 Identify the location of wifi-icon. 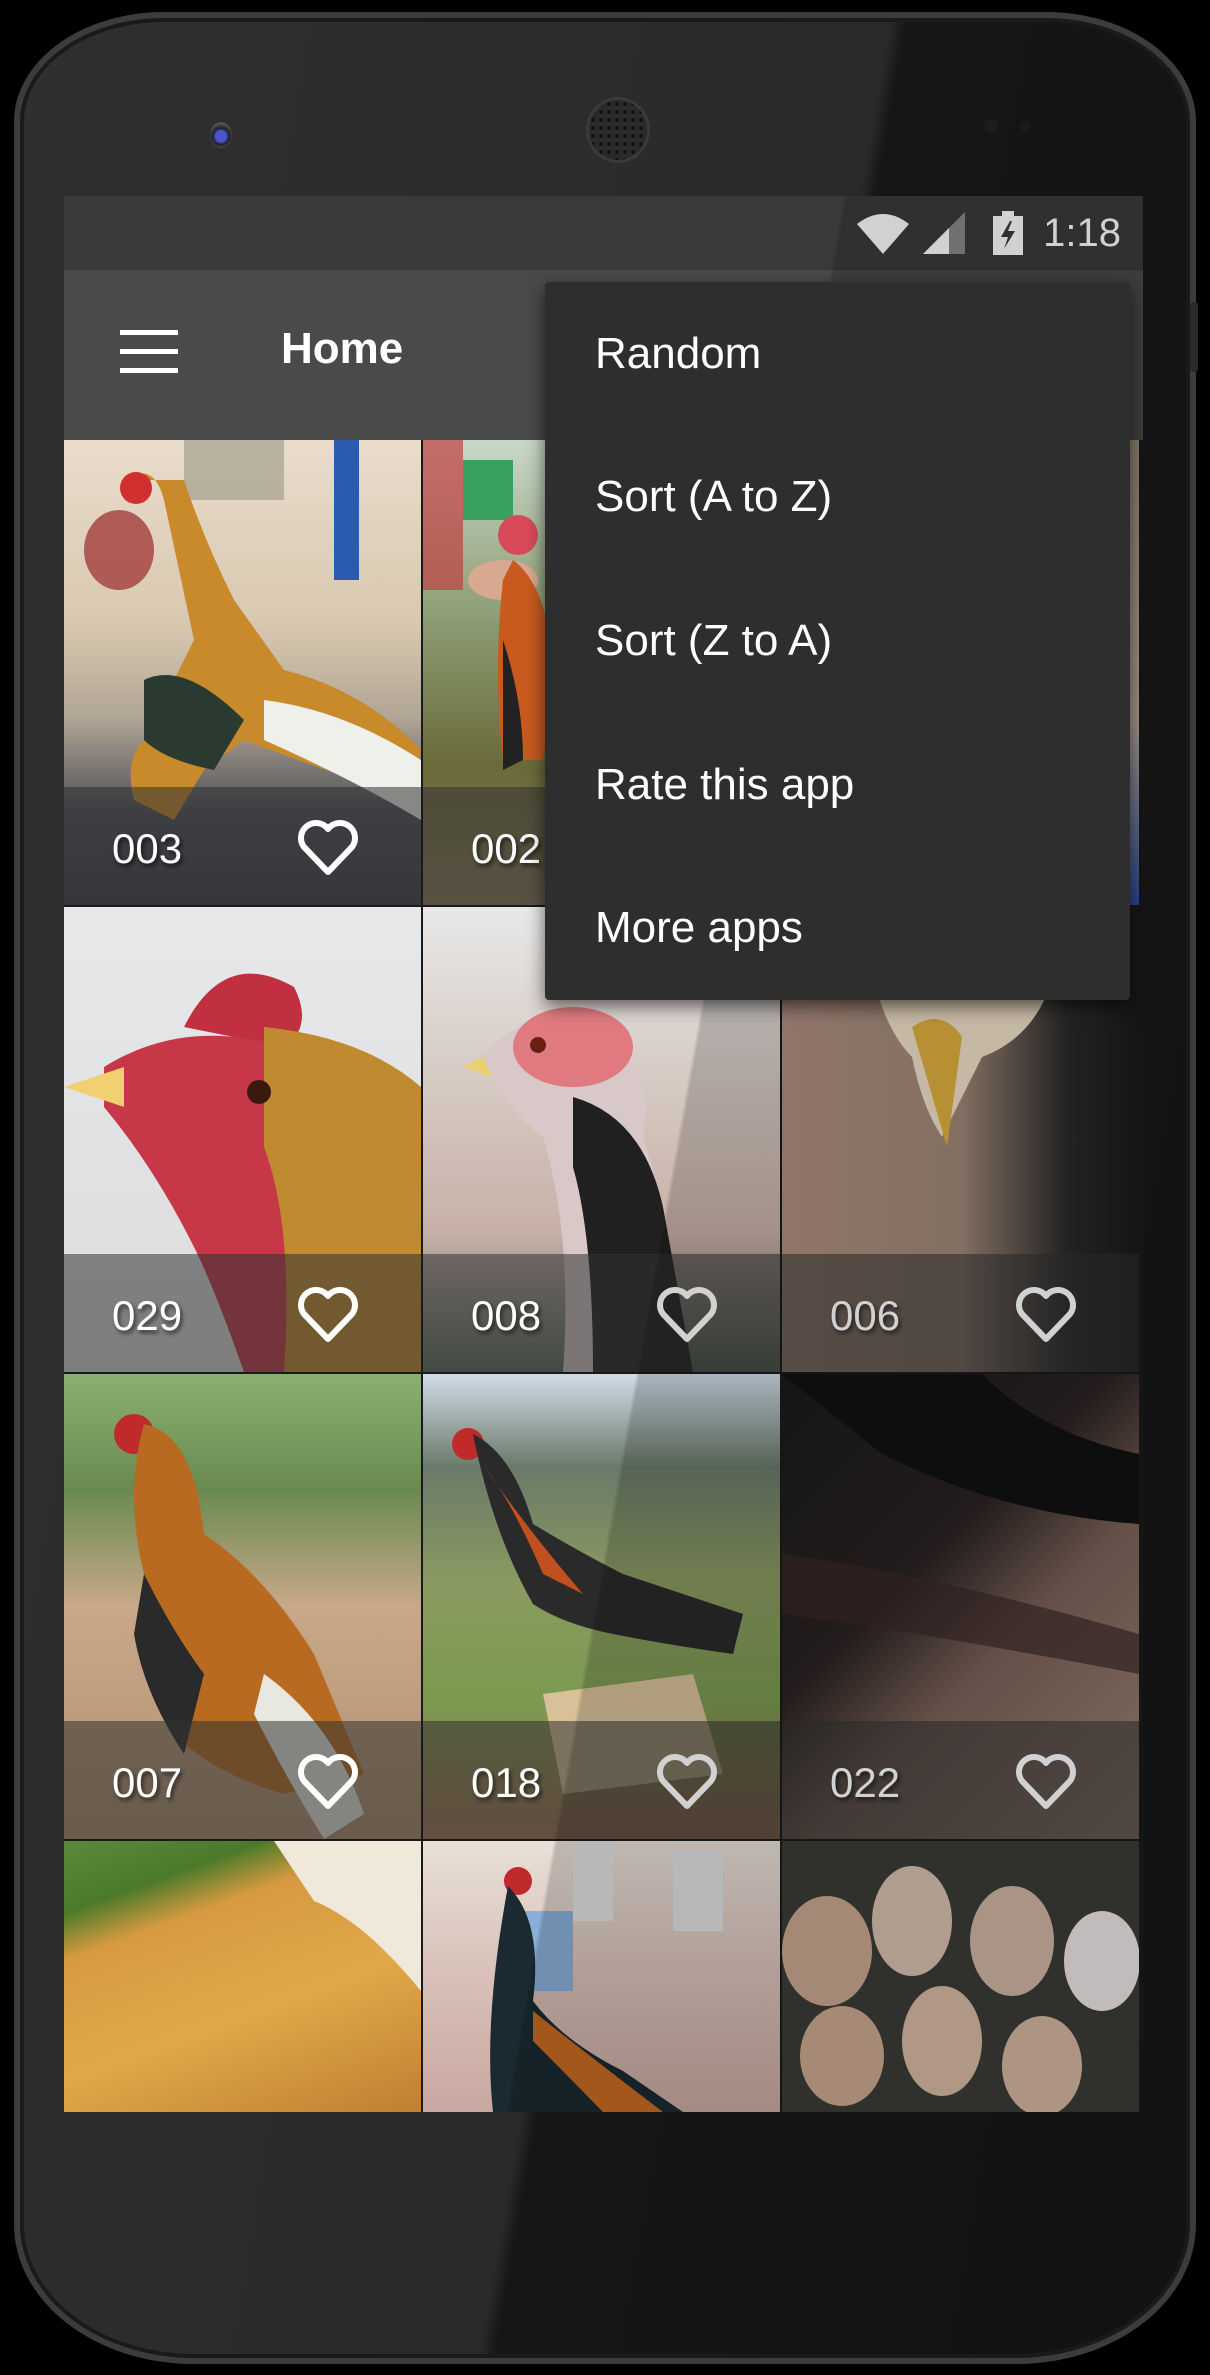
(883, 234).